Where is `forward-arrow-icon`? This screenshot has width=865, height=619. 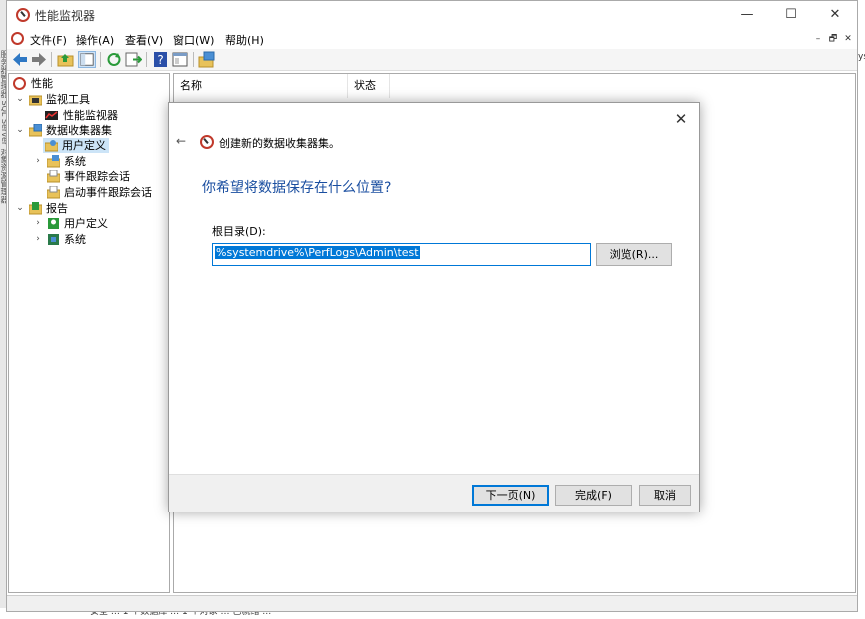
forward-arrow-icon is located at coordinates (39, 59).